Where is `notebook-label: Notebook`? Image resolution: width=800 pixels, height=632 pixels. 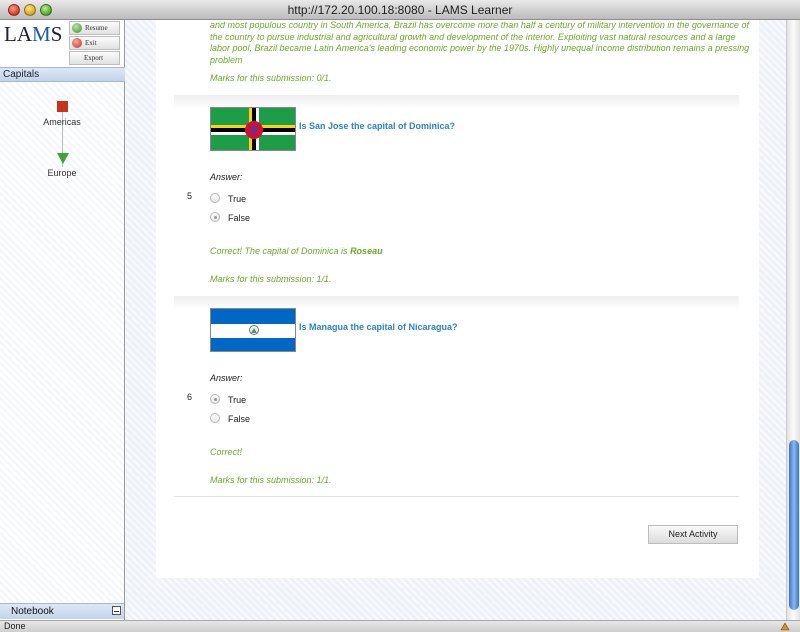 notebook-label: Notebook is located at coordinates (32, 611).